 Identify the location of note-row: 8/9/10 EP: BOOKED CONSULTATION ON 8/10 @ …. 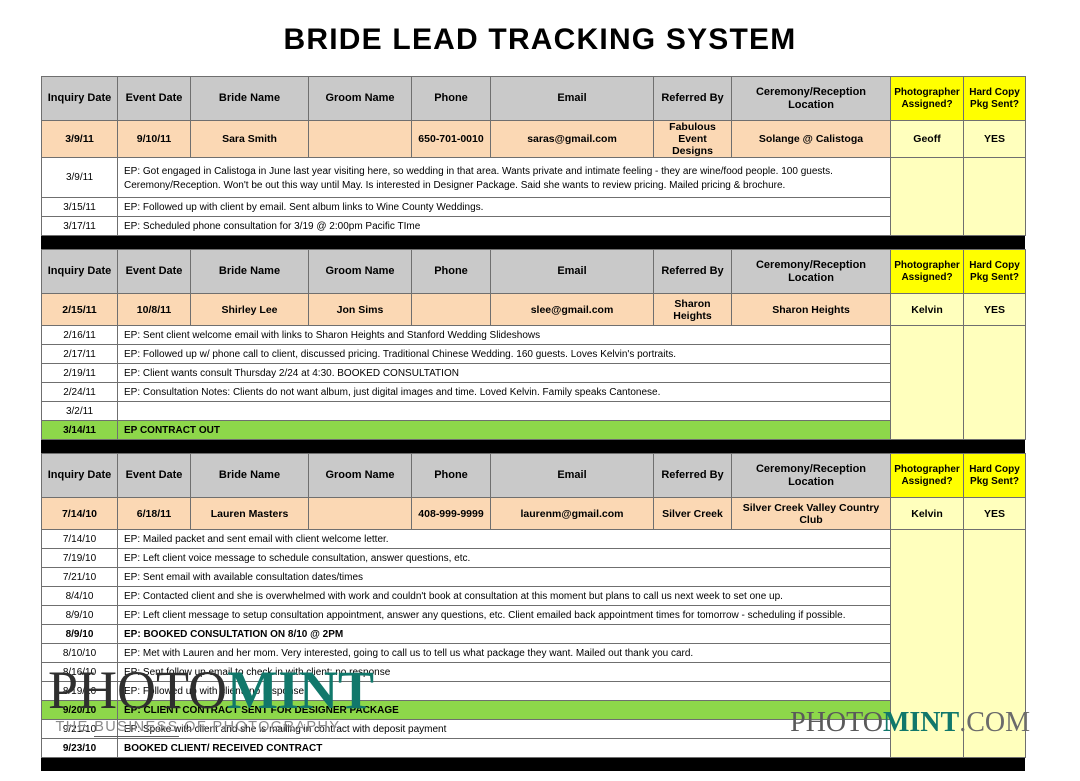
(533, 634).